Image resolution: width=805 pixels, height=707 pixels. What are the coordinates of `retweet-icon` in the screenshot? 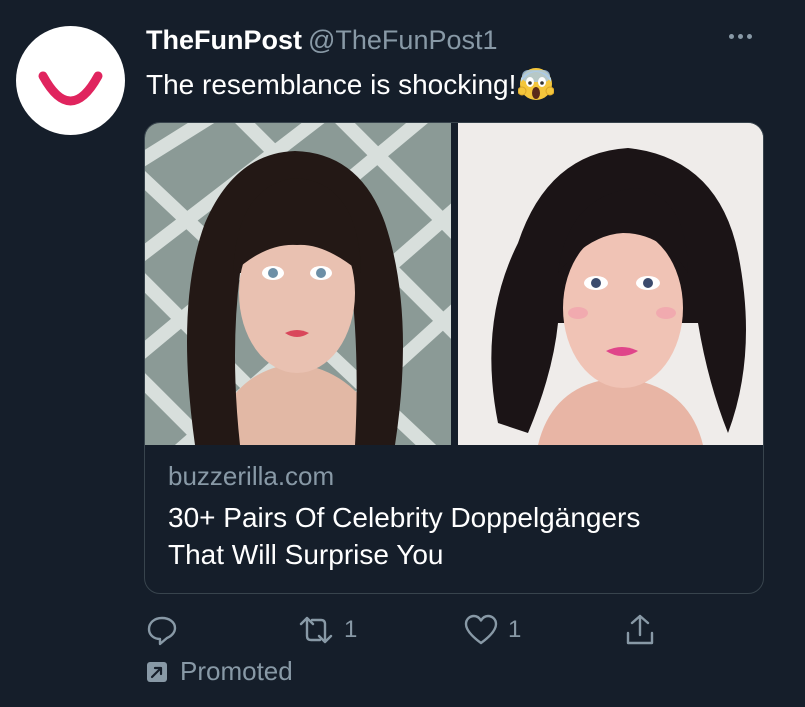 It's located at (316, 630).